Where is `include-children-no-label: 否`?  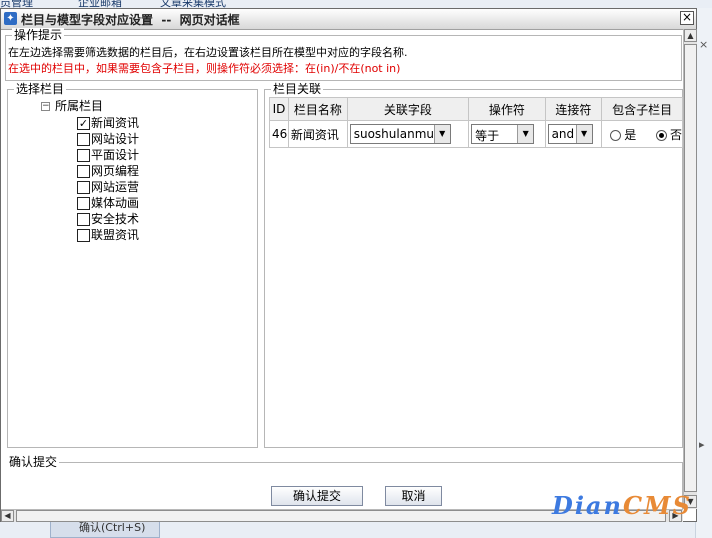
include-children-no-label: 否 is located at coordinates (675, 134).